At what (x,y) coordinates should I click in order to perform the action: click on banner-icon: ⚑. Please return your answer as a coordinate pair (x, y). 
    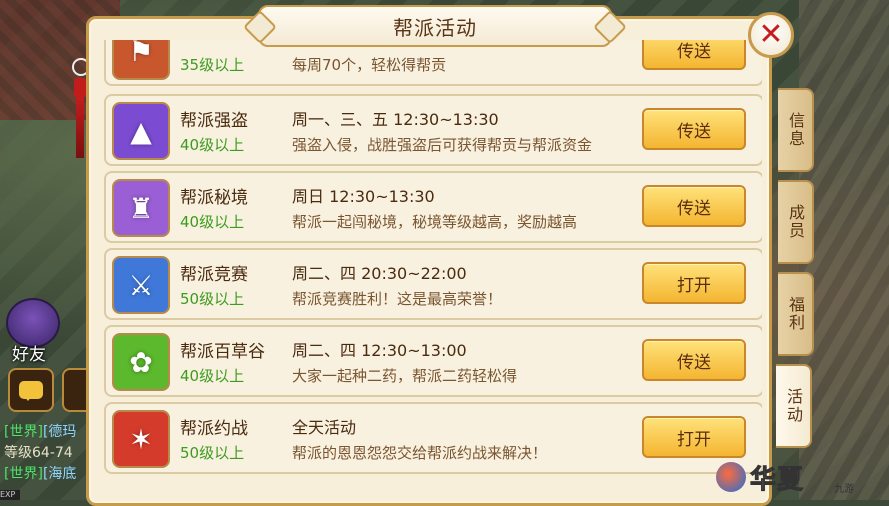
    Looking at the image, I should click on (141, 60).